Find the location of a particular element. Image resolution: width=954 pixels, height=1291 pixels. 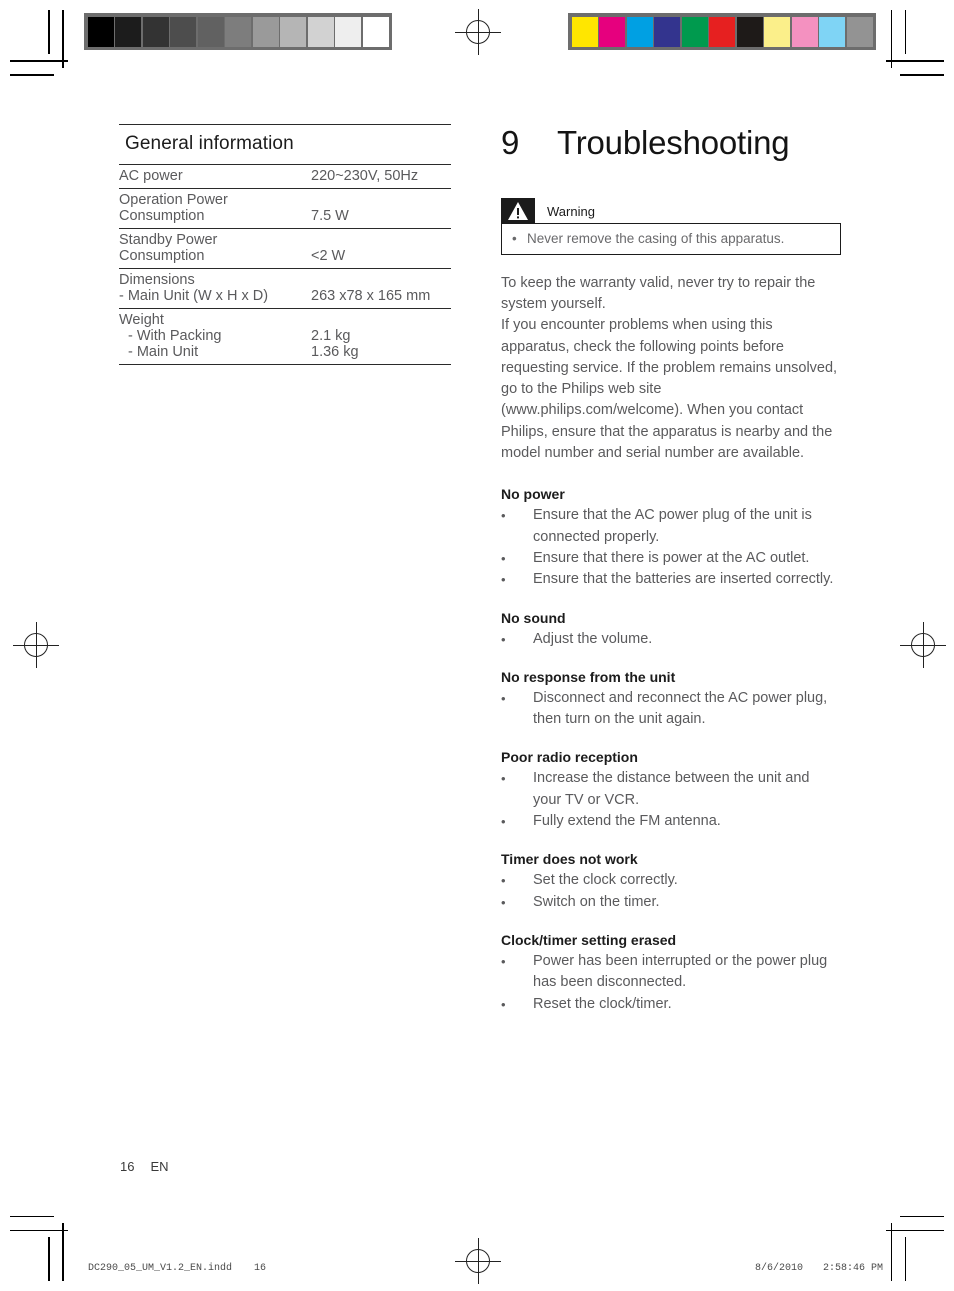

row-key: Operation Power Consumption is located at coordinates (215, 208).